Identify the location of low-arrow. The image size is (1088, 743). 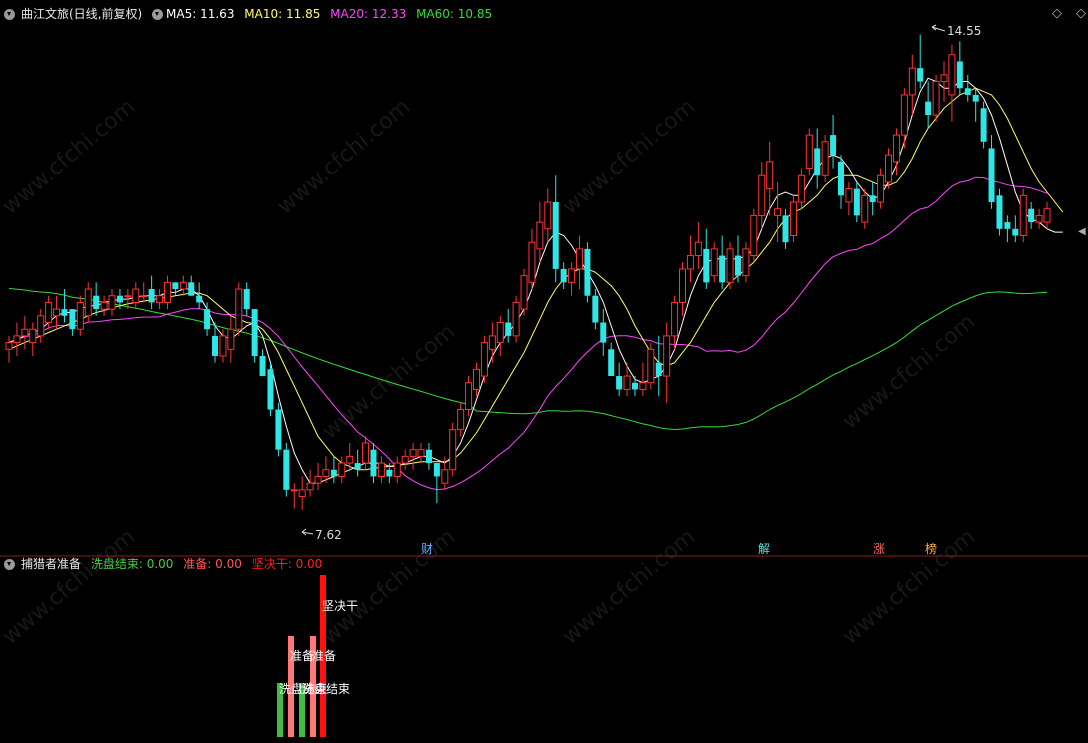
(307, 532).